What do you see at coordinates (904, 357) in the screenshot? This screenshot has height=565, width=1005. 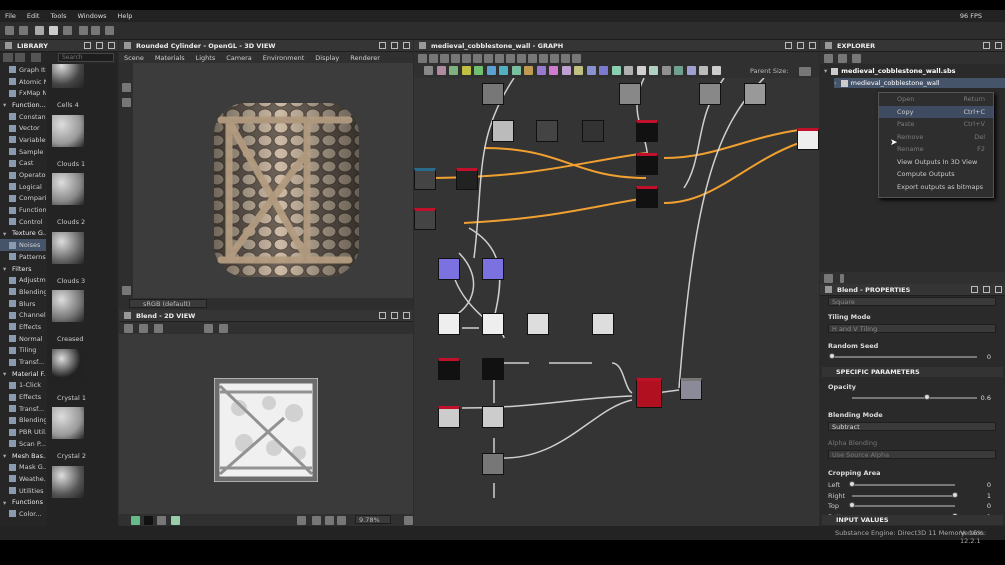 I see `random-seed-slider` at bounding box center [904, 357].